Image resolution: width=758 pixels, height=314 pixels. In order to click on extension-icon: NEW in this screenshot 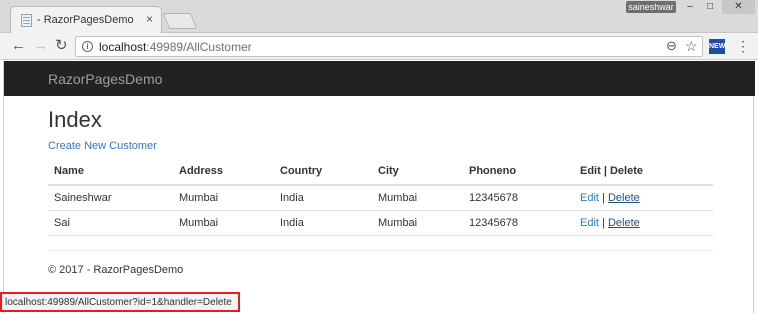, I will do `click(717, 46)`.